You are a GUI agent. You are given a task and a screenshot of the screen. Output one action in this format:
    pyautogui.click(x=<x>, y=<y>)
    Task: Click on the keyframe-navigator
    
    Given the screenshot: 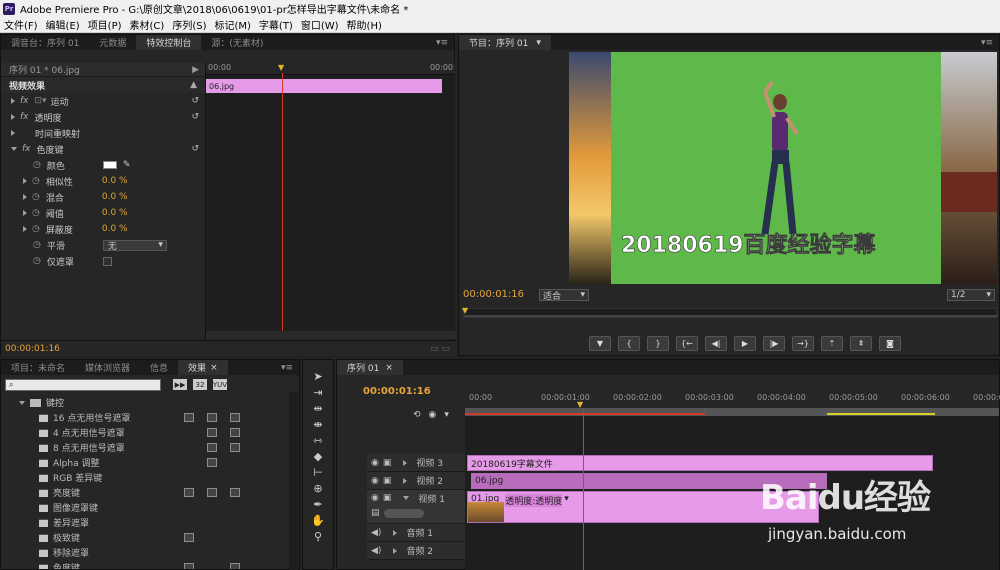 What is the action you would take?
    pyautogui.click(x=403, y=513)
    